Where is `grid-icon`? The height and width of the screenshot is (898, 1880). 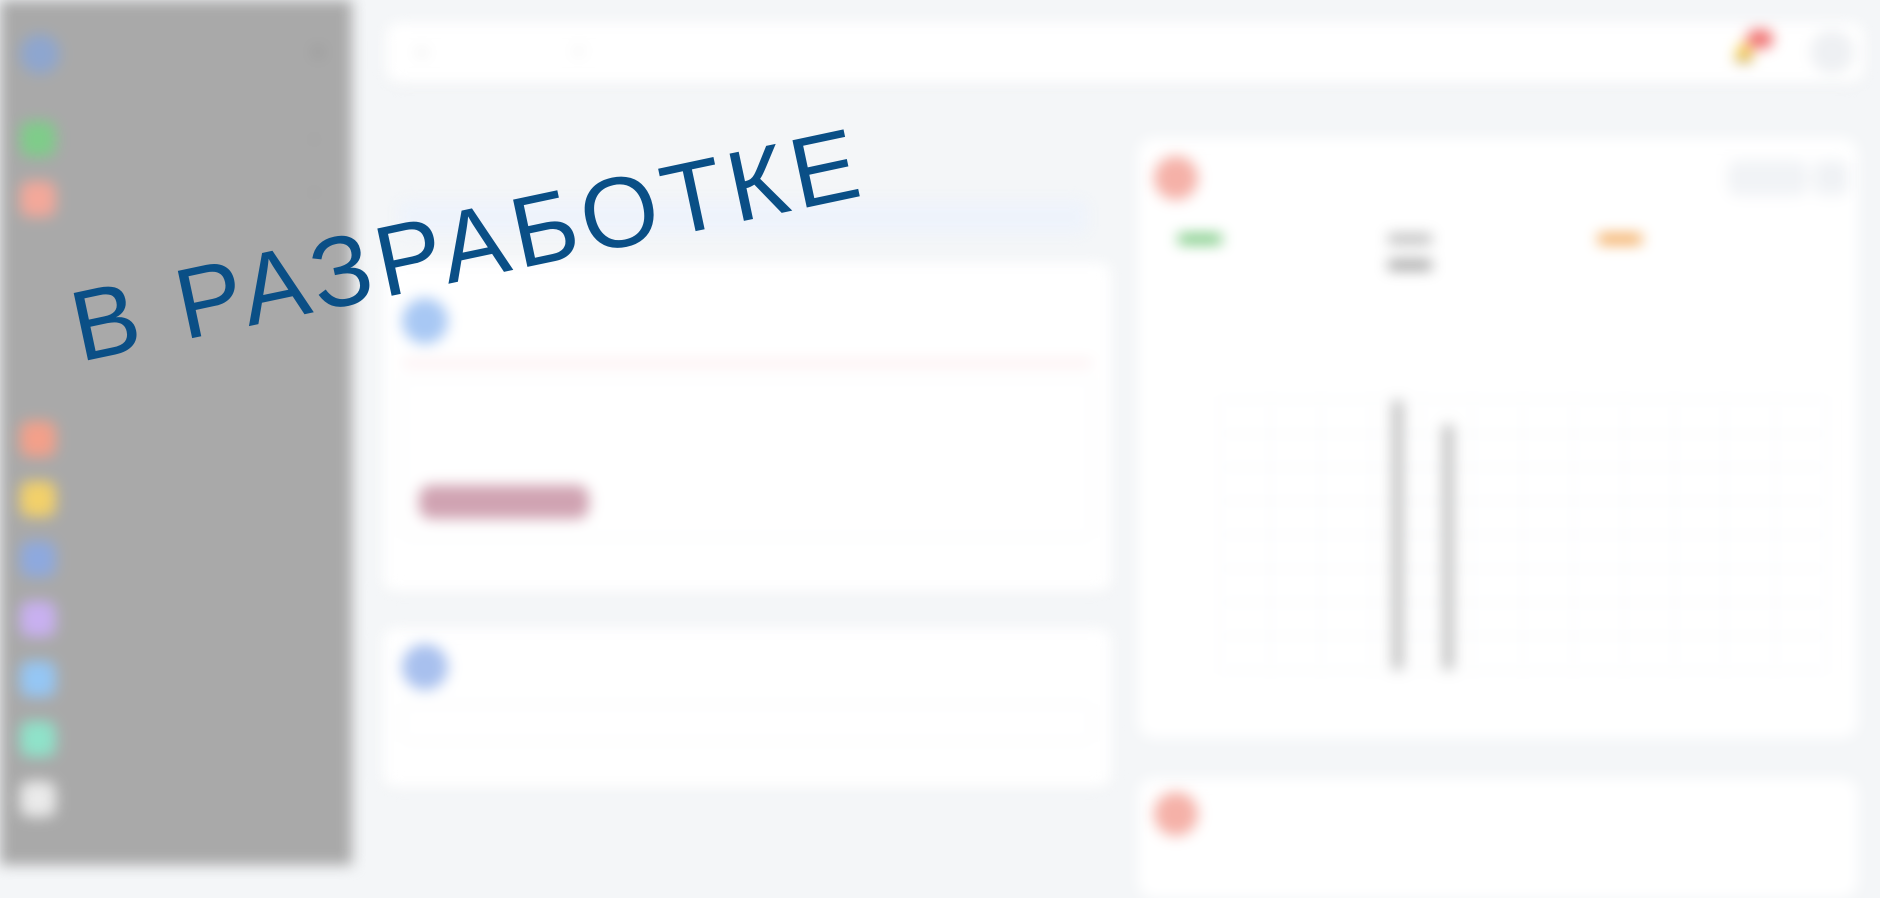
grid-icon is located at coordinates (38, 139).